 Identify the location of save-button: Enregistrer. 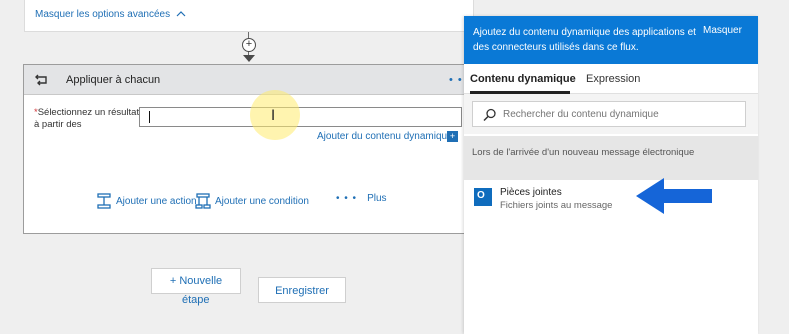
(302, 290).